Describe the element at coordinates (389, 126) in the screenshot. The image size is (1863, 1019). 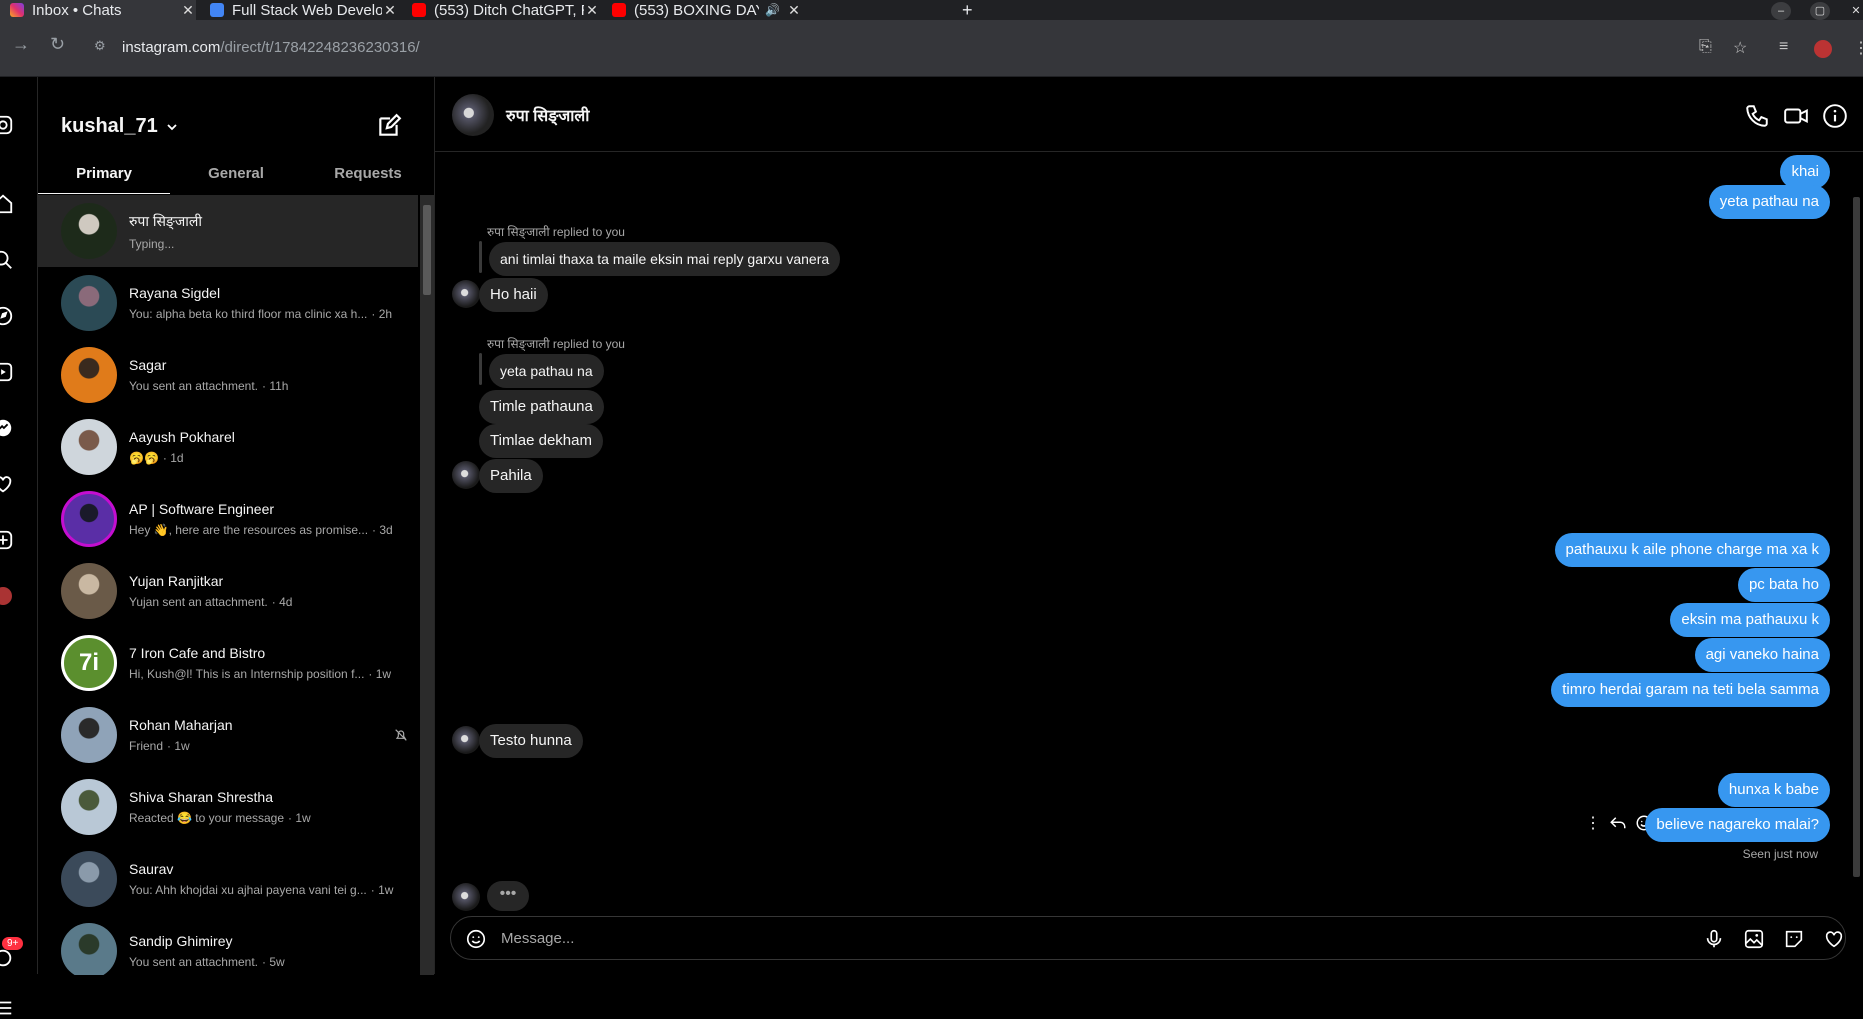
I see `new-message-icon` at that location.